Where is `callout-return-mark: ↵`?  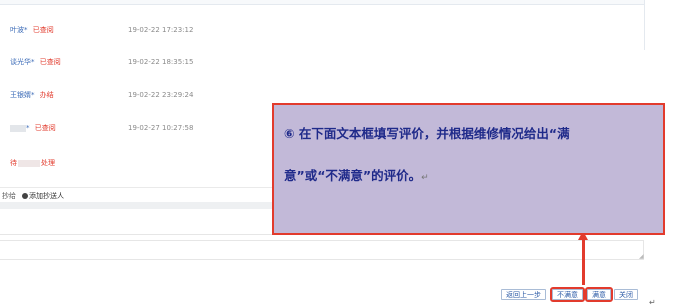 callout-return-mark: ↵ is located at coordinates (425, 178).